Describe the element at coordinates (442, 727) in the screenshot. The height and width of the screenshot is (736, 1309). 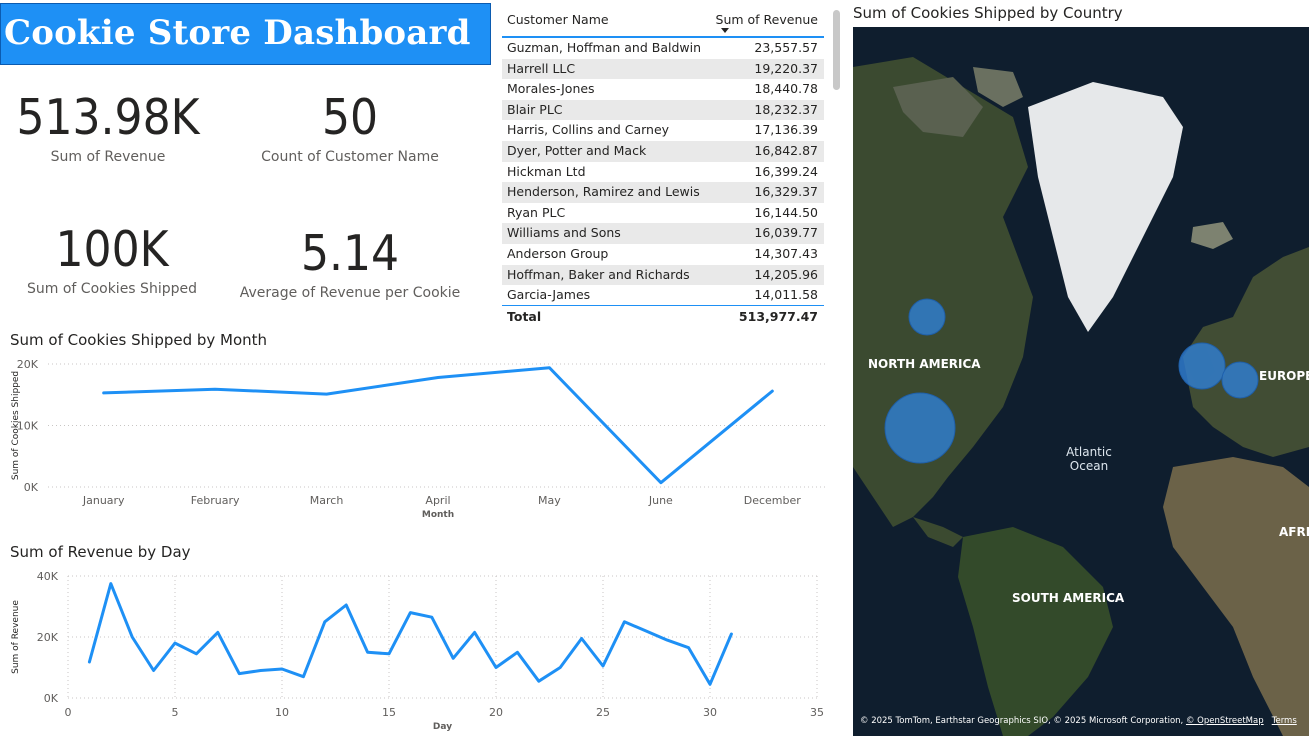
I see `x-axis-title: Day` at that location.